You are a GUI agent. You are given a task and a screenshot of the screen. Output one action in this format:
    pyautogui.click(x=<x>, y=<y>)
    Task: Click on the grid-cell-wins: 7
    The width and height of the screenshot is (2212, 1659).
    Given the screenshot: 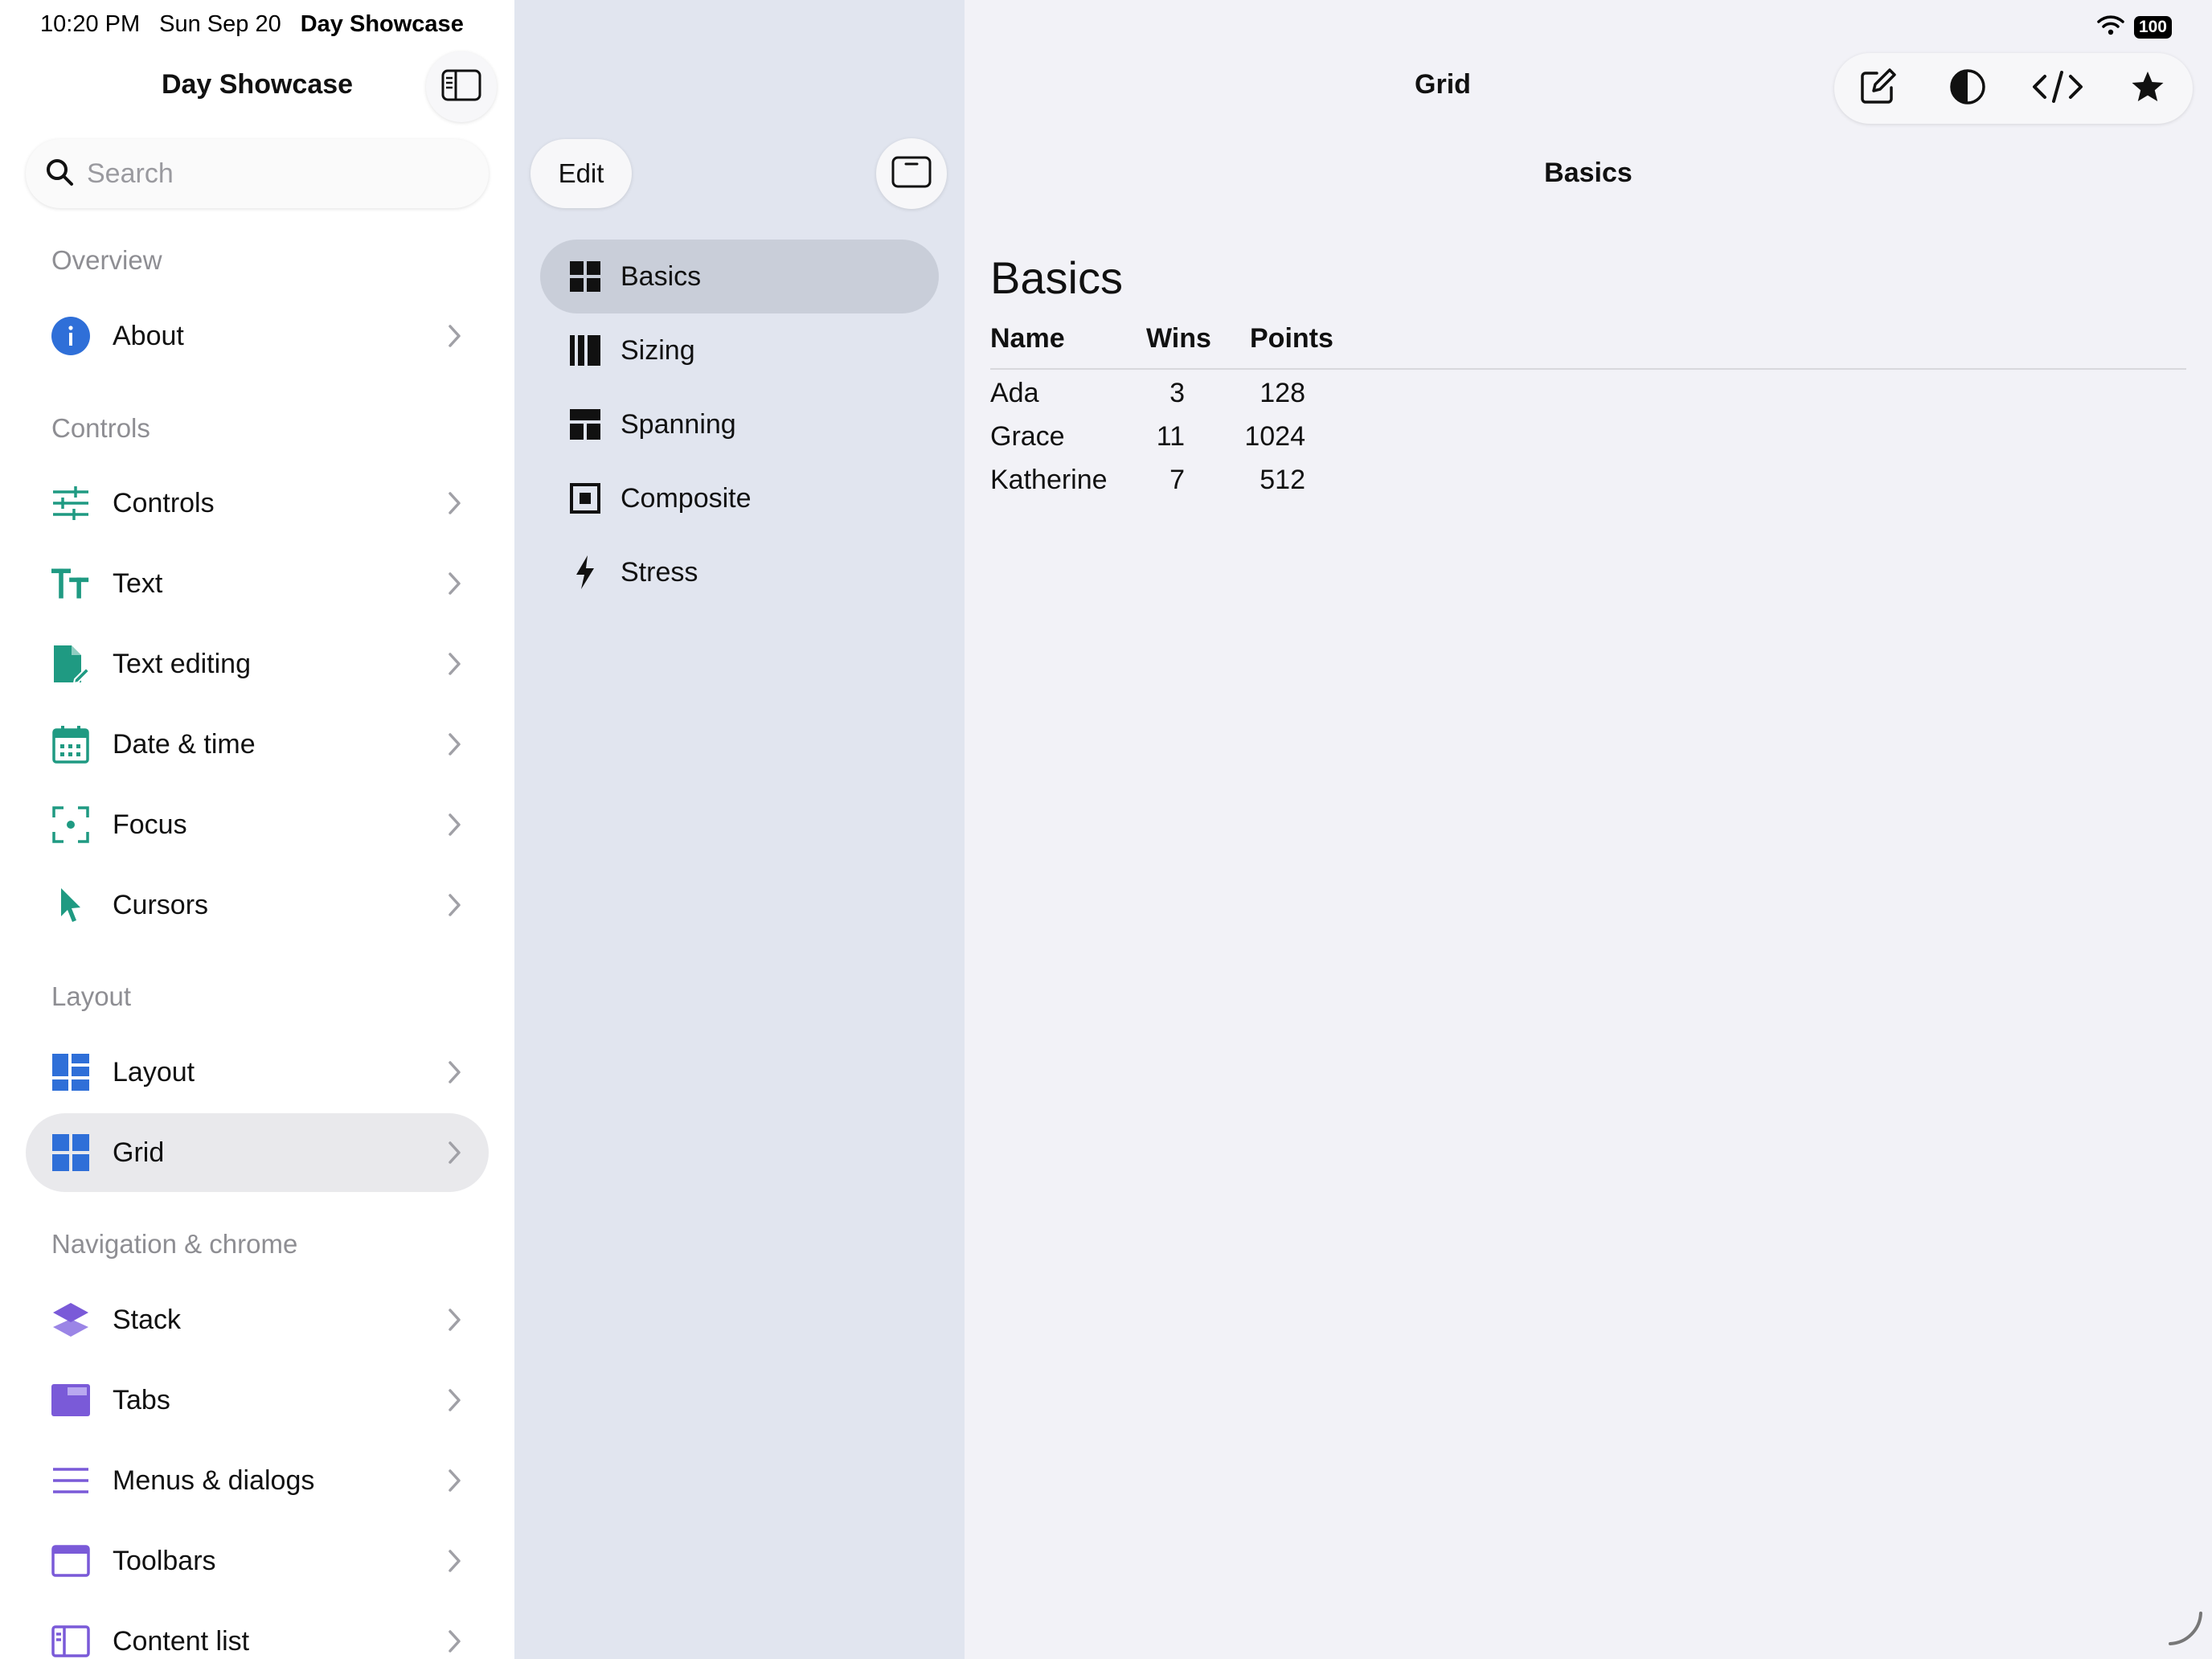 What is the action you would take?
    pyautogui.click(x=1177, y=480)
    